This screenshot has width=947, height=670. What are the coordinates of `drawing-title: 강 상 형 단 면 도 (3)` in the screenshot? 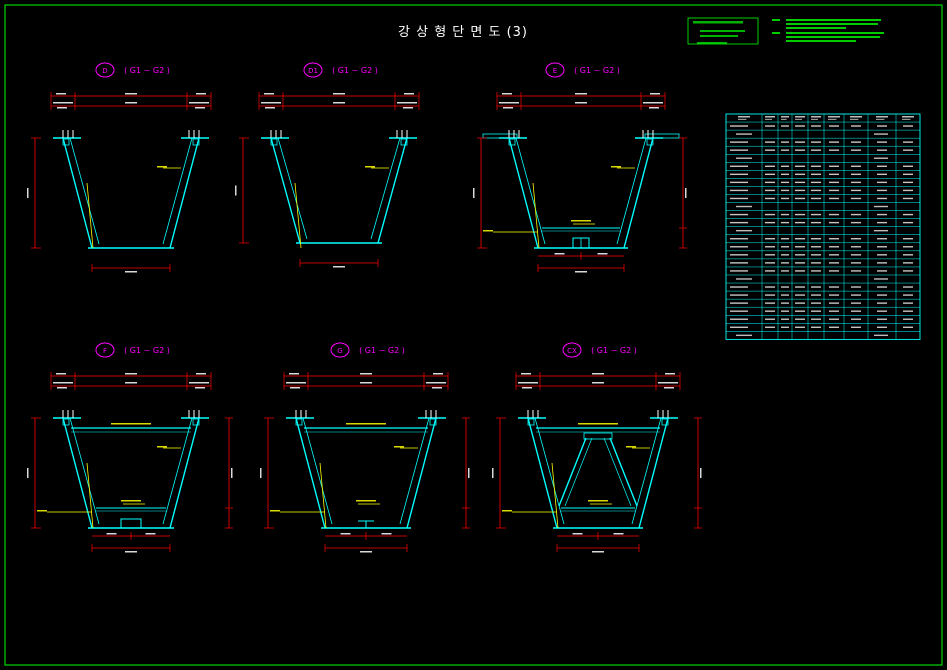 It's located at (463, 32).